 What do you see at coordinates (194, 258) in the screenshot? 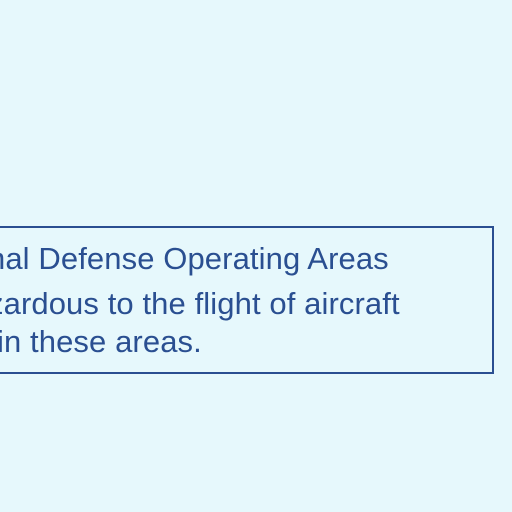
I see `notice-line-1: nal Defense Operating Areas` at bounding box center [194, 258].